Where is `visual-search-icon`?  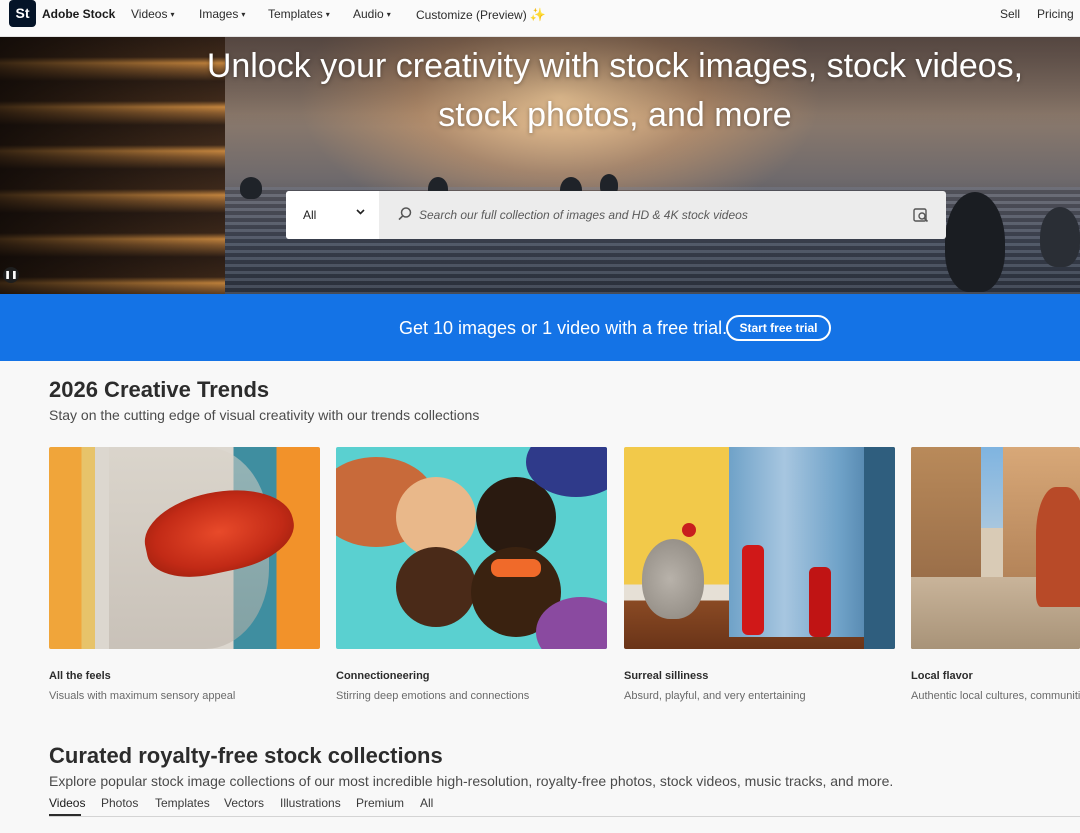
visual-search-icon is located at coordinates (921, 215).